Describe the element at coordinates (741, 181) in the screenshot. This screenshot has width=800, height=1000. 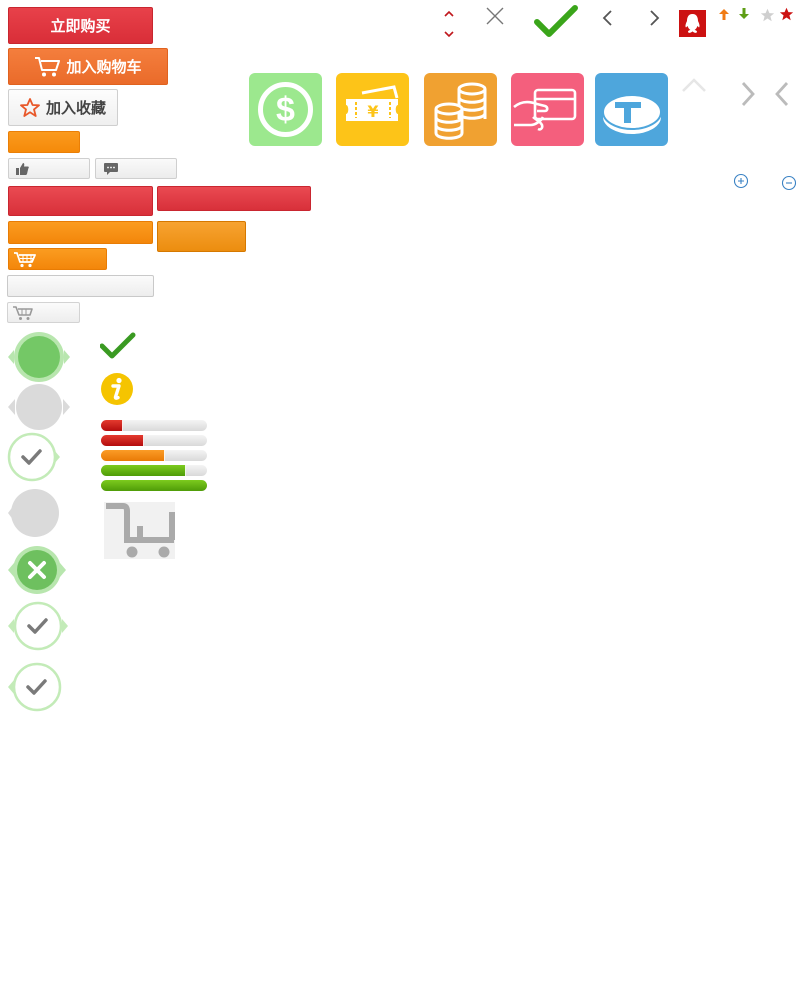
I see `plus-circle-icon` at that location.